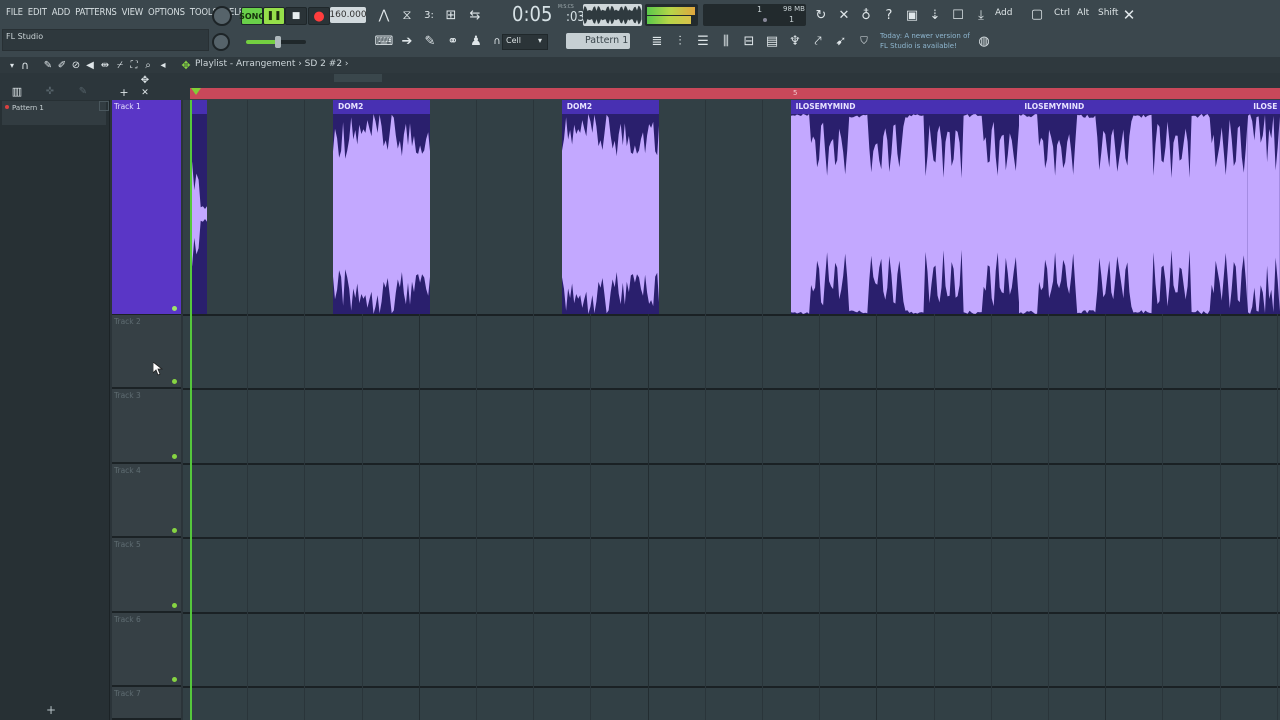 The width and height of the screenshot is (1280, 720). What do you see at coordinates (50, 91) in the screenshot?
I see `arrange-icon: ✜` at bounding box center [50, 91].